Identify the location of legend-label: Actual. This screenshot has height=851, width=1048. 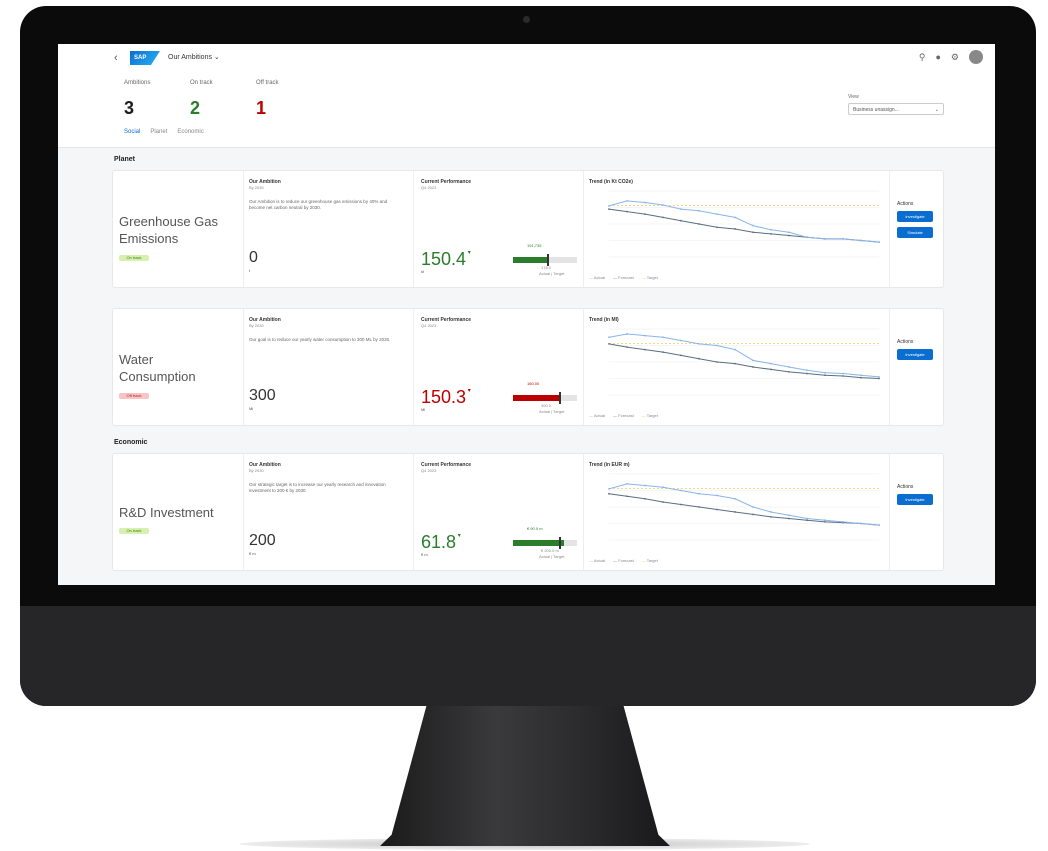
(599, 415).